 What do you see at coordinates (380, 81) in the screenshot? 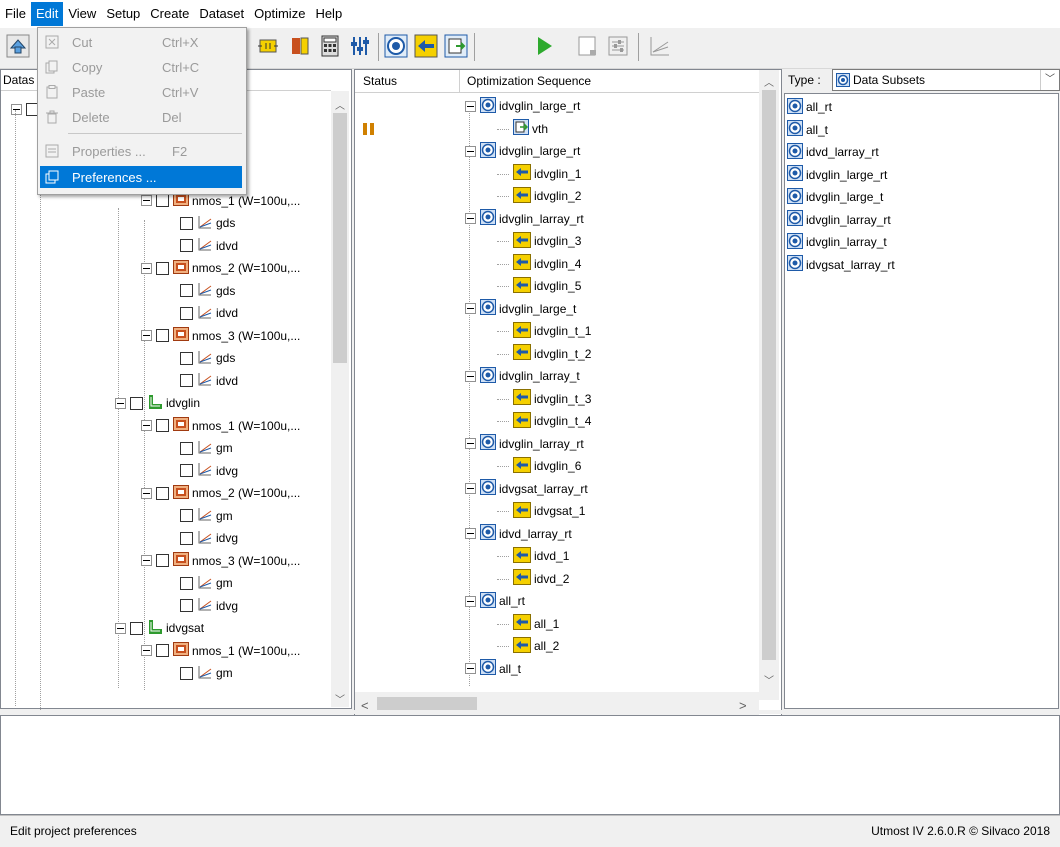
I see `status-column-header: Status` at bounding box center [380, 81].